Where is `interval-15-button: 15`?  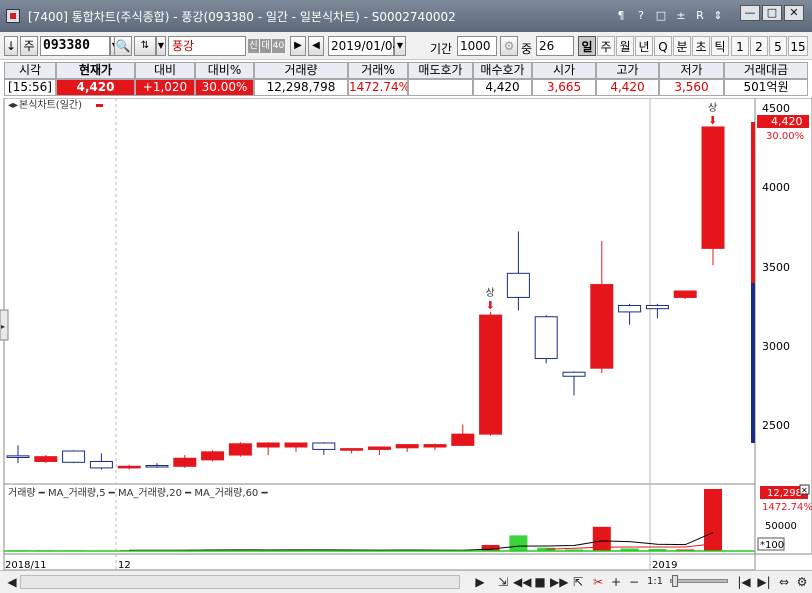 interval-15-button: 15 is located at coordinates (798, 46).